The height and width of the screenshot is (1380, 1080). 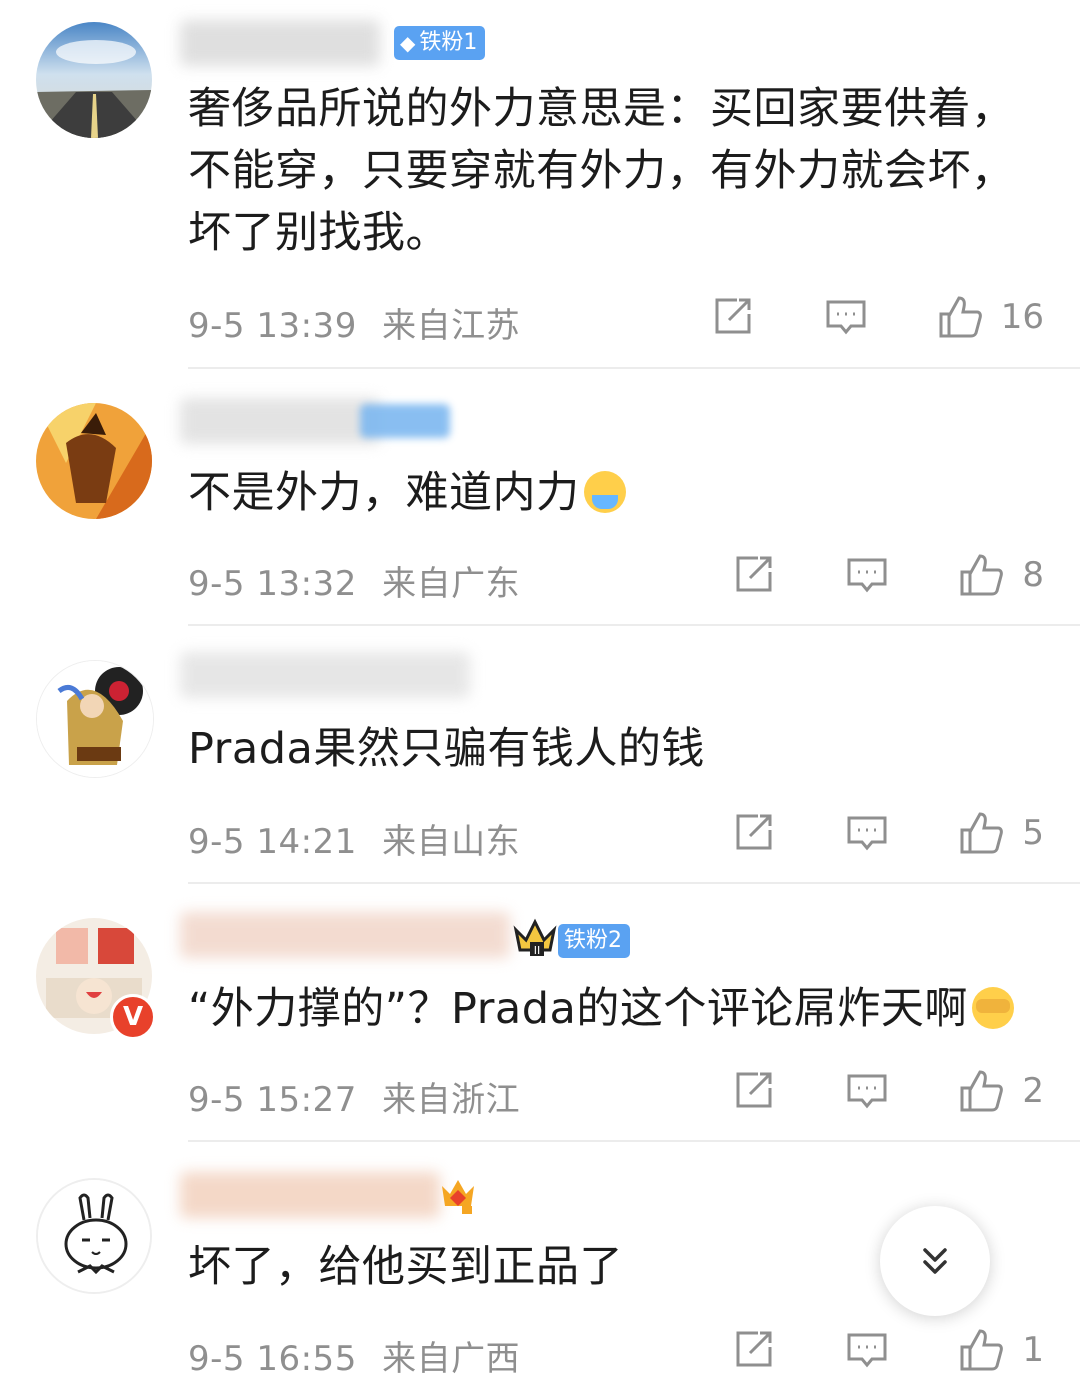 I want to click on comment-time: 9-5 13:39, so click(x=272, y=326).